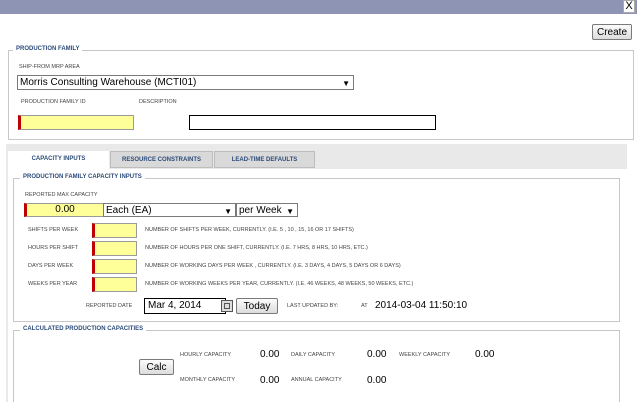 The width and height of the screenshot is (637, 402). I want to click on hours-per-shift-input, so click(114, 248).